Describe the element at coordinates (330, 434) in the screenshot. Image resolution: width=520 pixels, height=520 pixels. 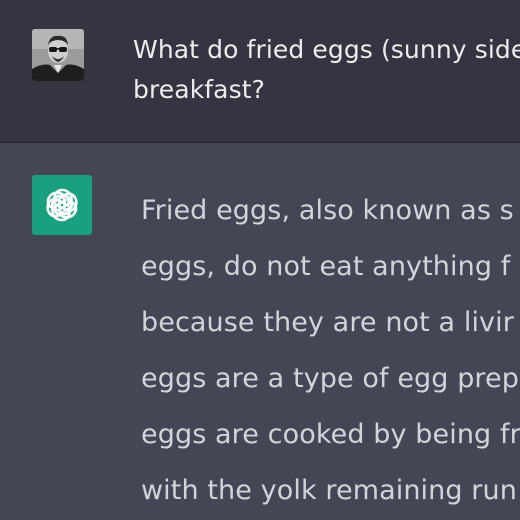
I see `assistant-message-line: eggs are cooked by being fr` at that location.